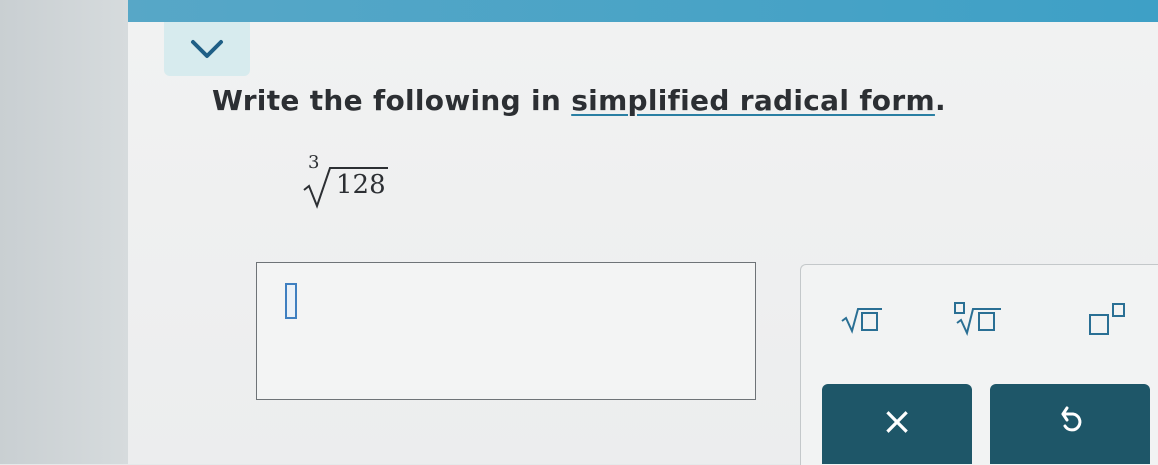 This screenshot has width=1158, height=465. Describe the element at coordinates (897, 421) in the screenshot. I see `clear-icon: ×` at that location.